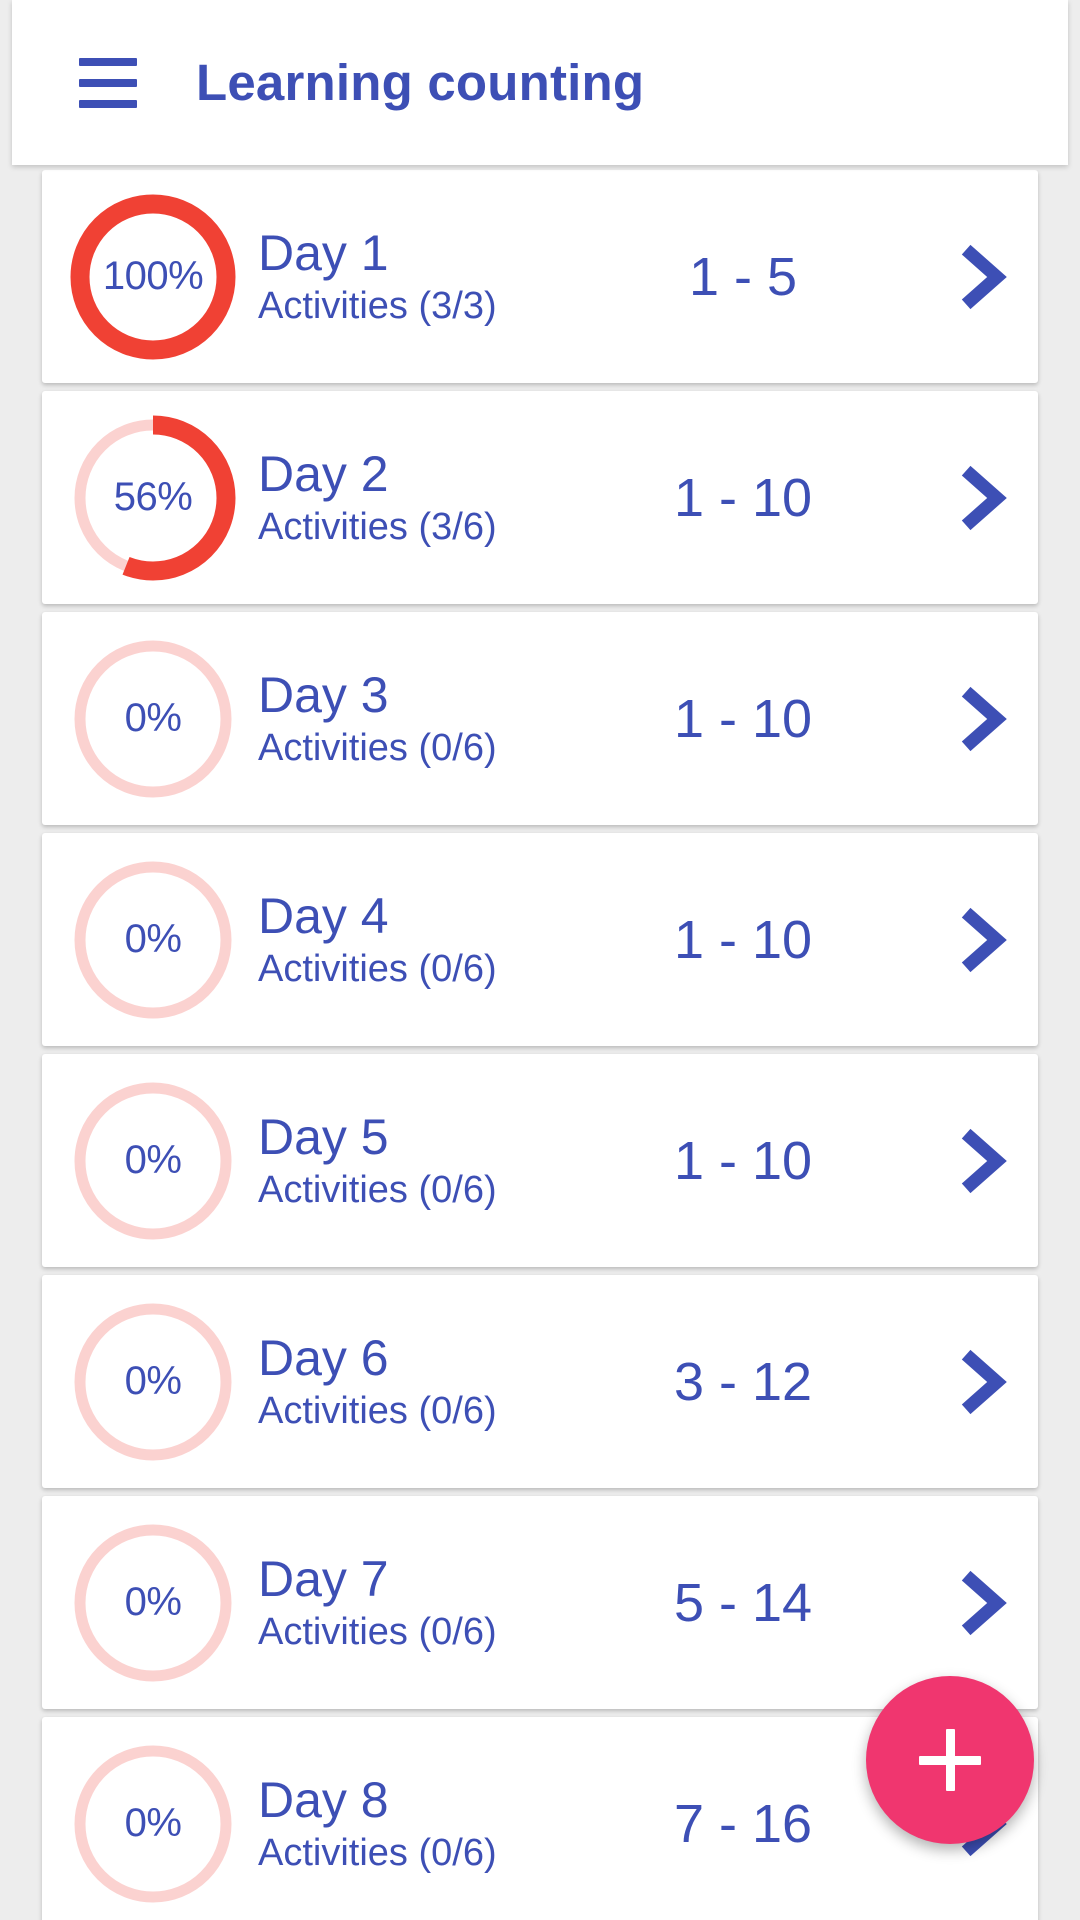 This screenshot has width=1080, height=1920. Describe the element at coordinates (743, 276) in the screenshot. I see `day-number-range: 1 - 5` at that location.